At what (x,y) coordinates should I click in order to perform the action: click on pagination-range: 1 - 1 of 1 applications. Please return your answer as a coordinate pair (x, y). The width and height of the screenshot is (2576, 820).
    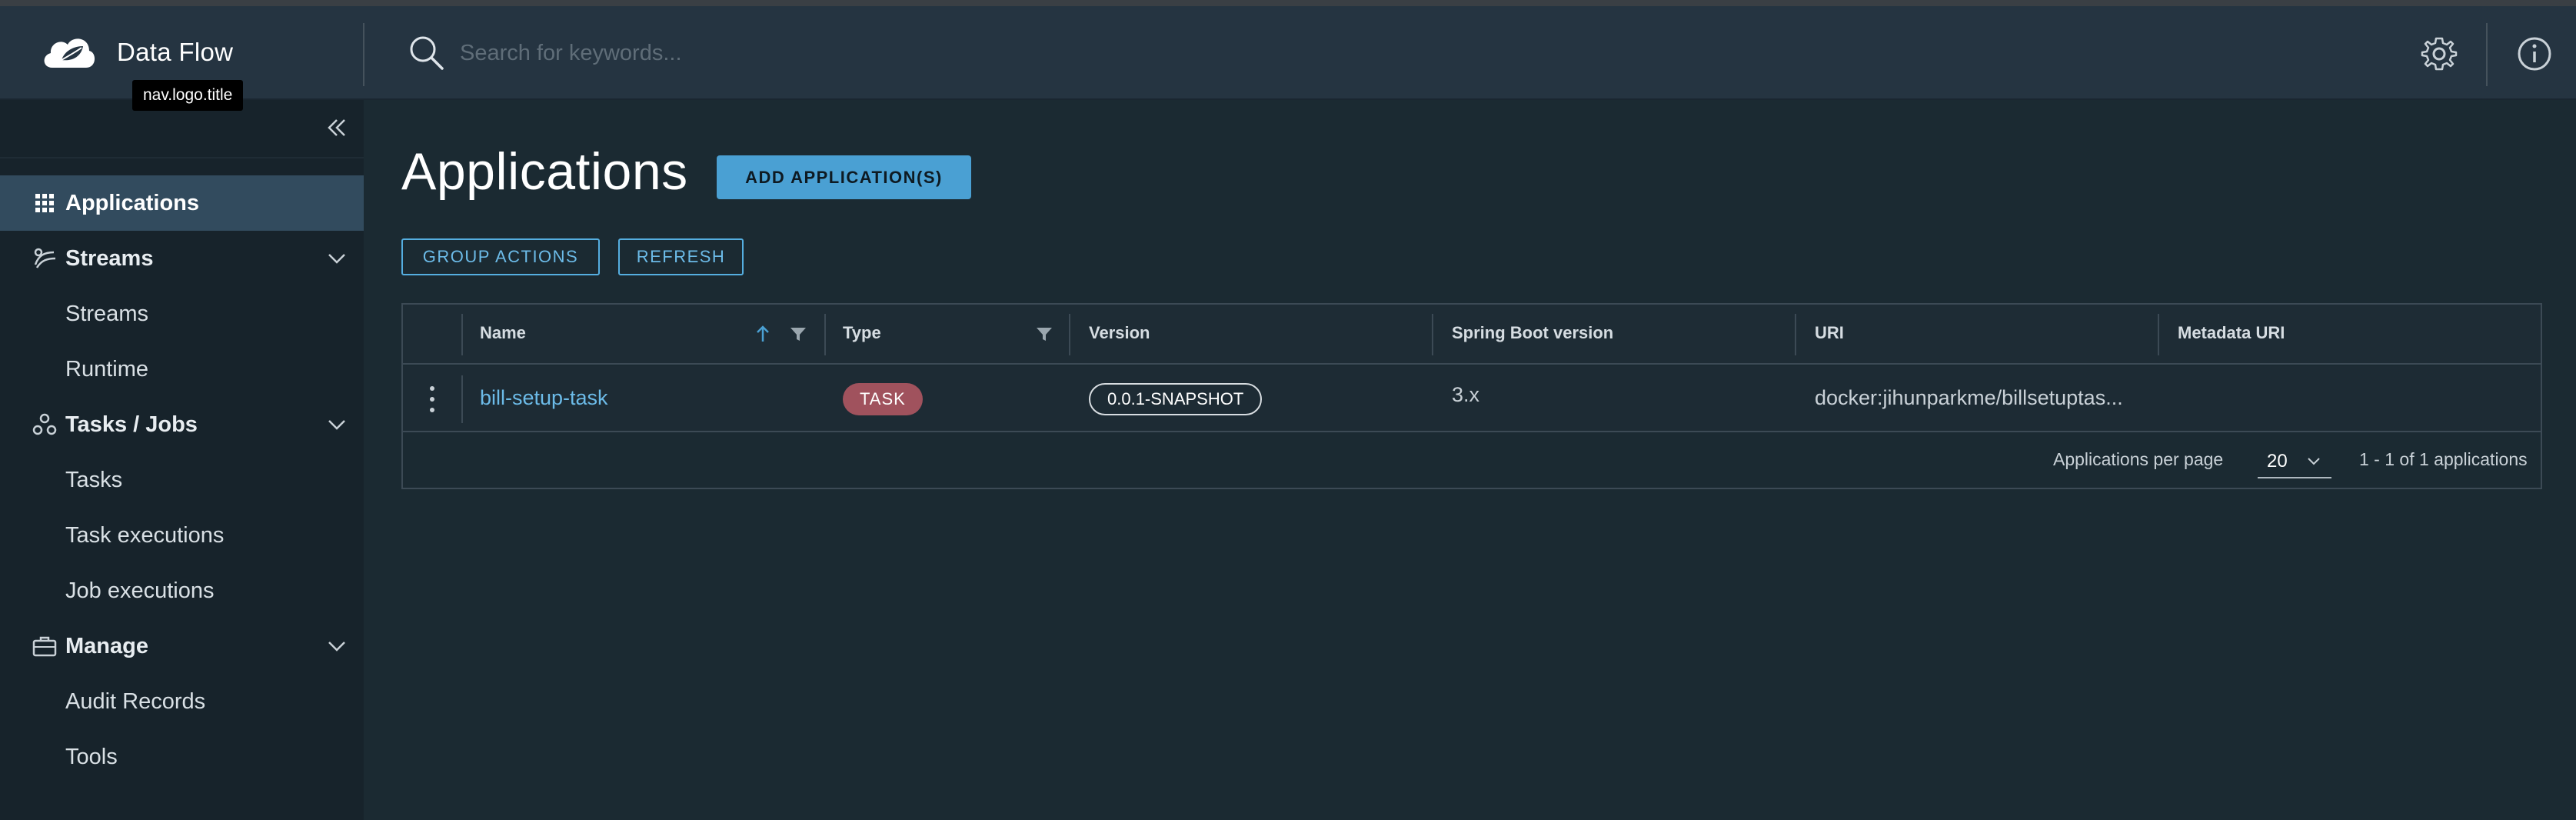
    Looking at the image, I should click on (2444, 459).